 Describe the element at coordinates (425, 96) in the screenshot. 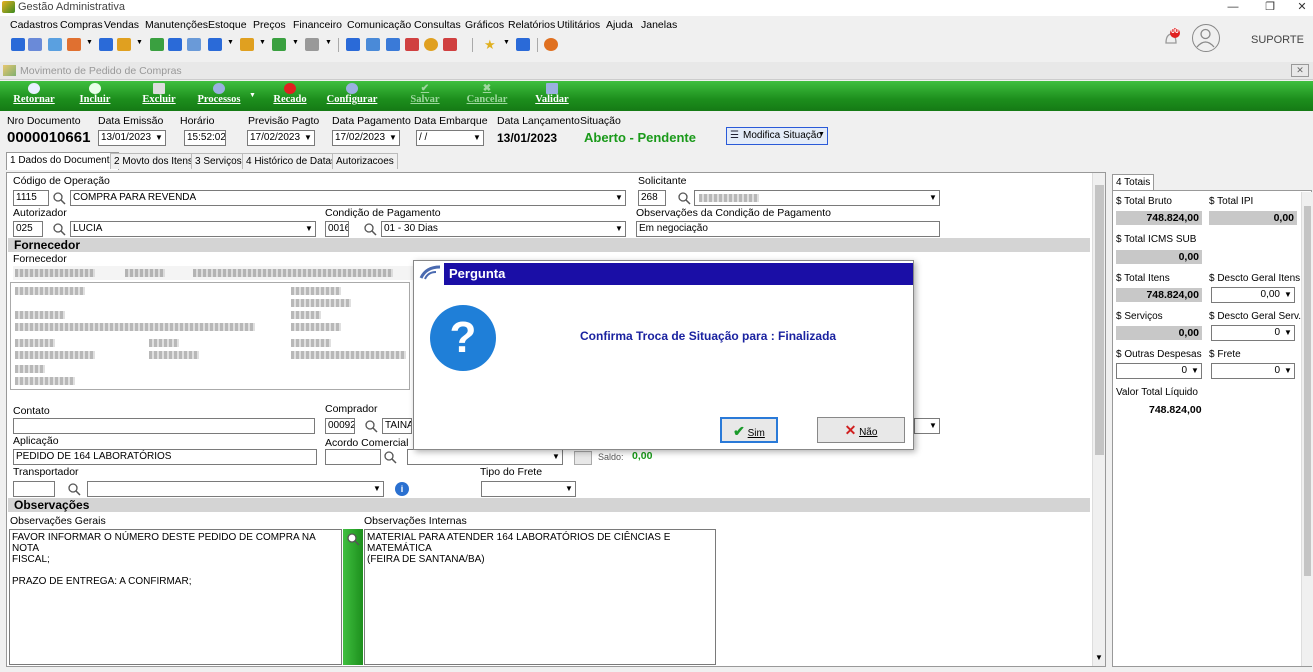

I see `salvar-button: ✔ Salvar` at that location.